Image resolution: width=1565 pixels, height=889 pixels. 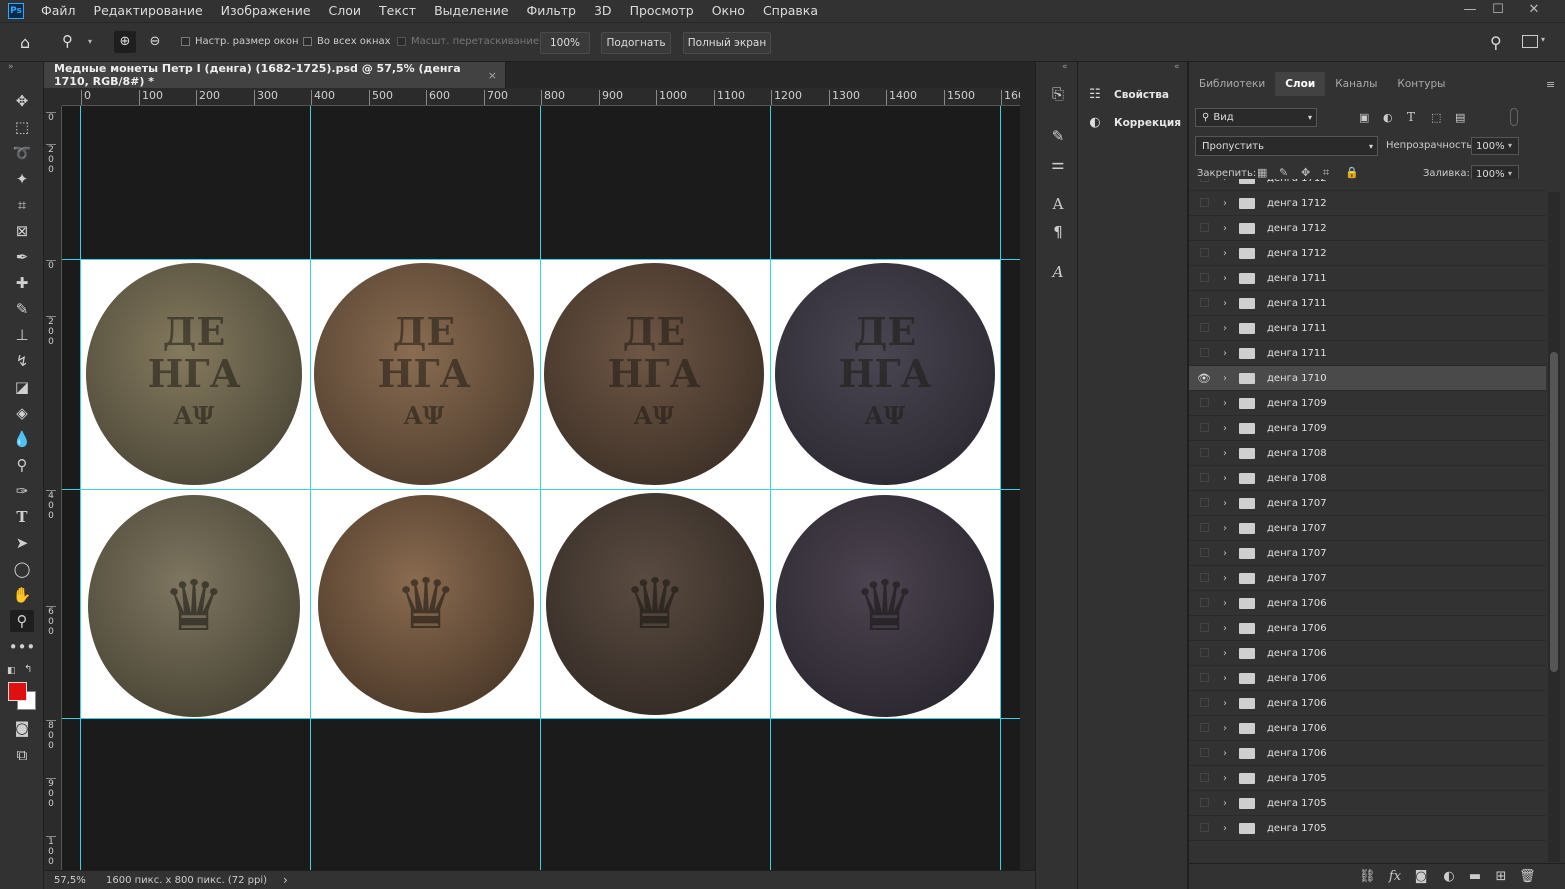 What do you see at coordinates (541, 718) in the screenshot?
I see `guide-horizontal` at bounding box center [541, 718].